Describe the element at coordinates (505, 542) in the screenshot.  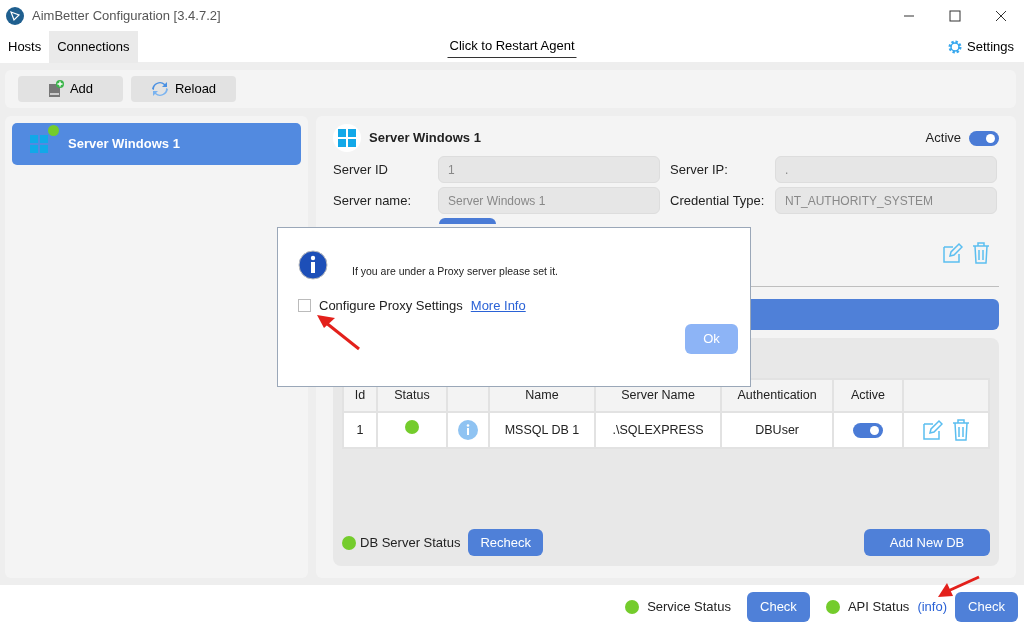
I see `recheck-button: Recheck` at that location.